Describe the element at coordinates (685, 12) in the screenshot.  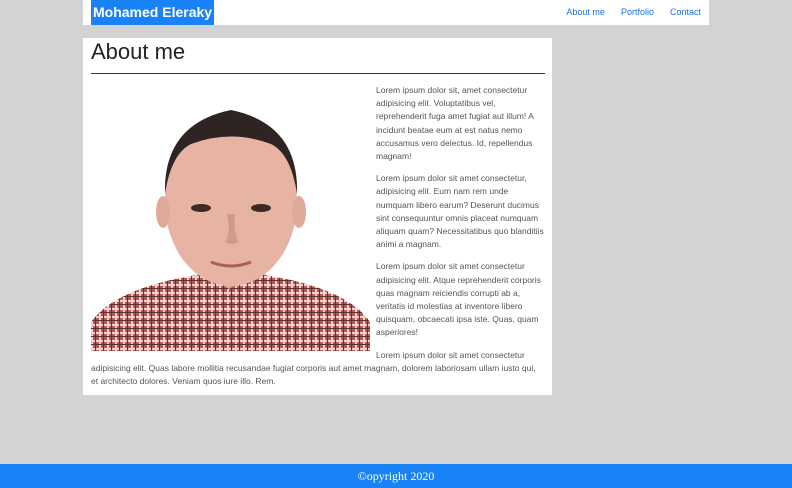
I see `nav-link-contact: Contact` at that location.